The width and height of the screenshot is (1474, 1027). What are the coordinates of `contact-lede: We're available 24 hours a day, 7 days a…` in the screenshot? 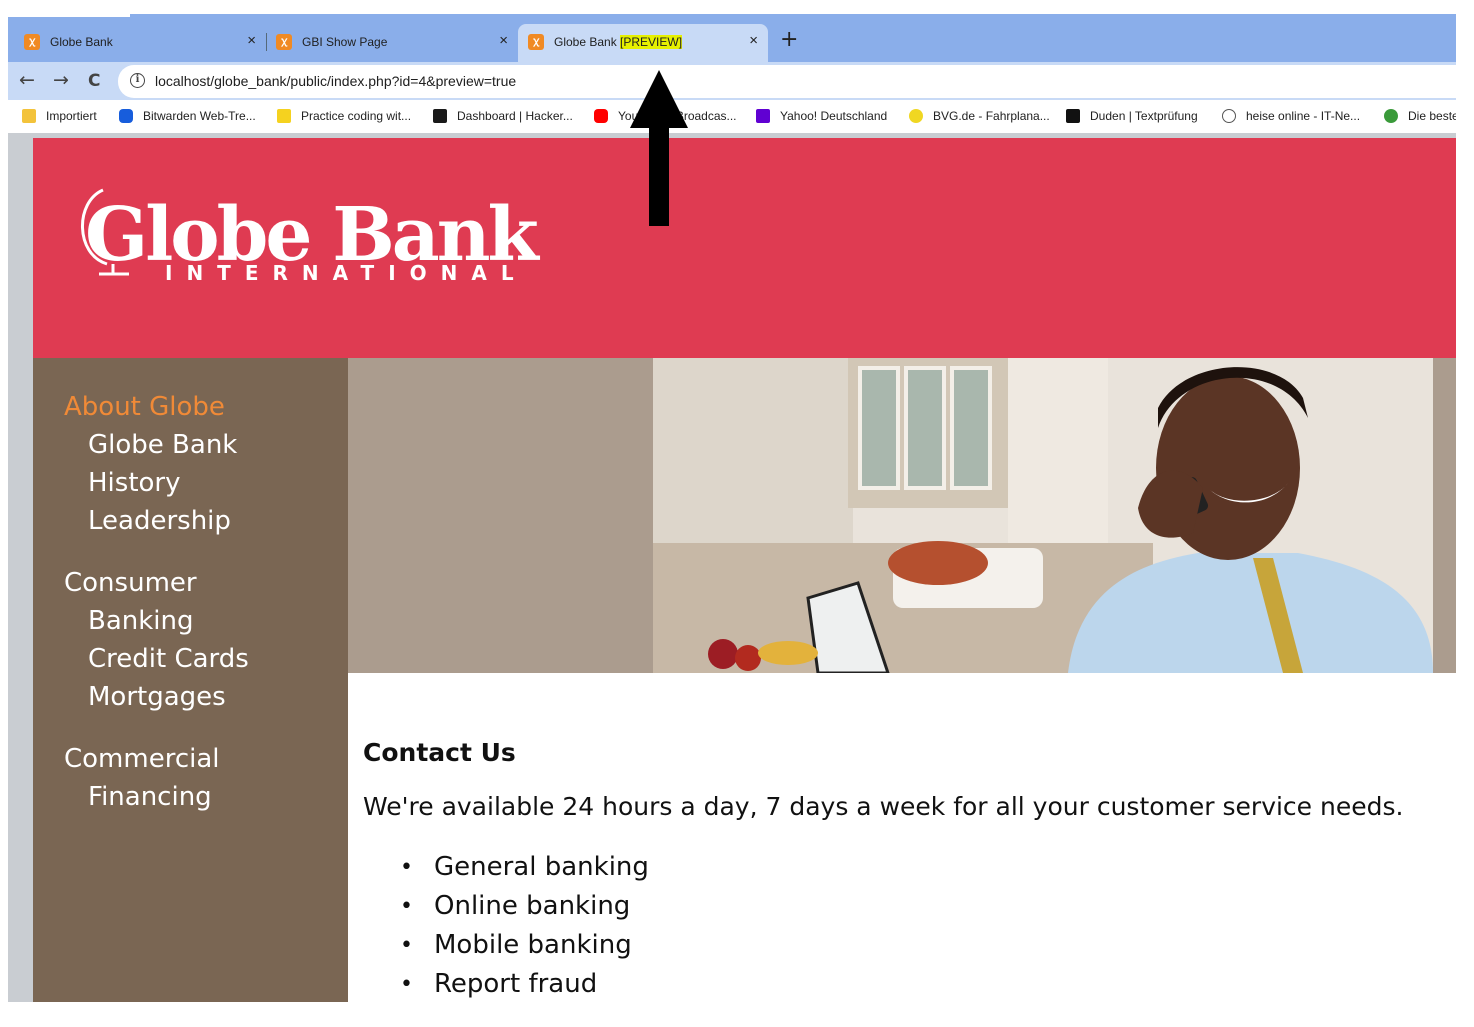 It's located at (883, 806).